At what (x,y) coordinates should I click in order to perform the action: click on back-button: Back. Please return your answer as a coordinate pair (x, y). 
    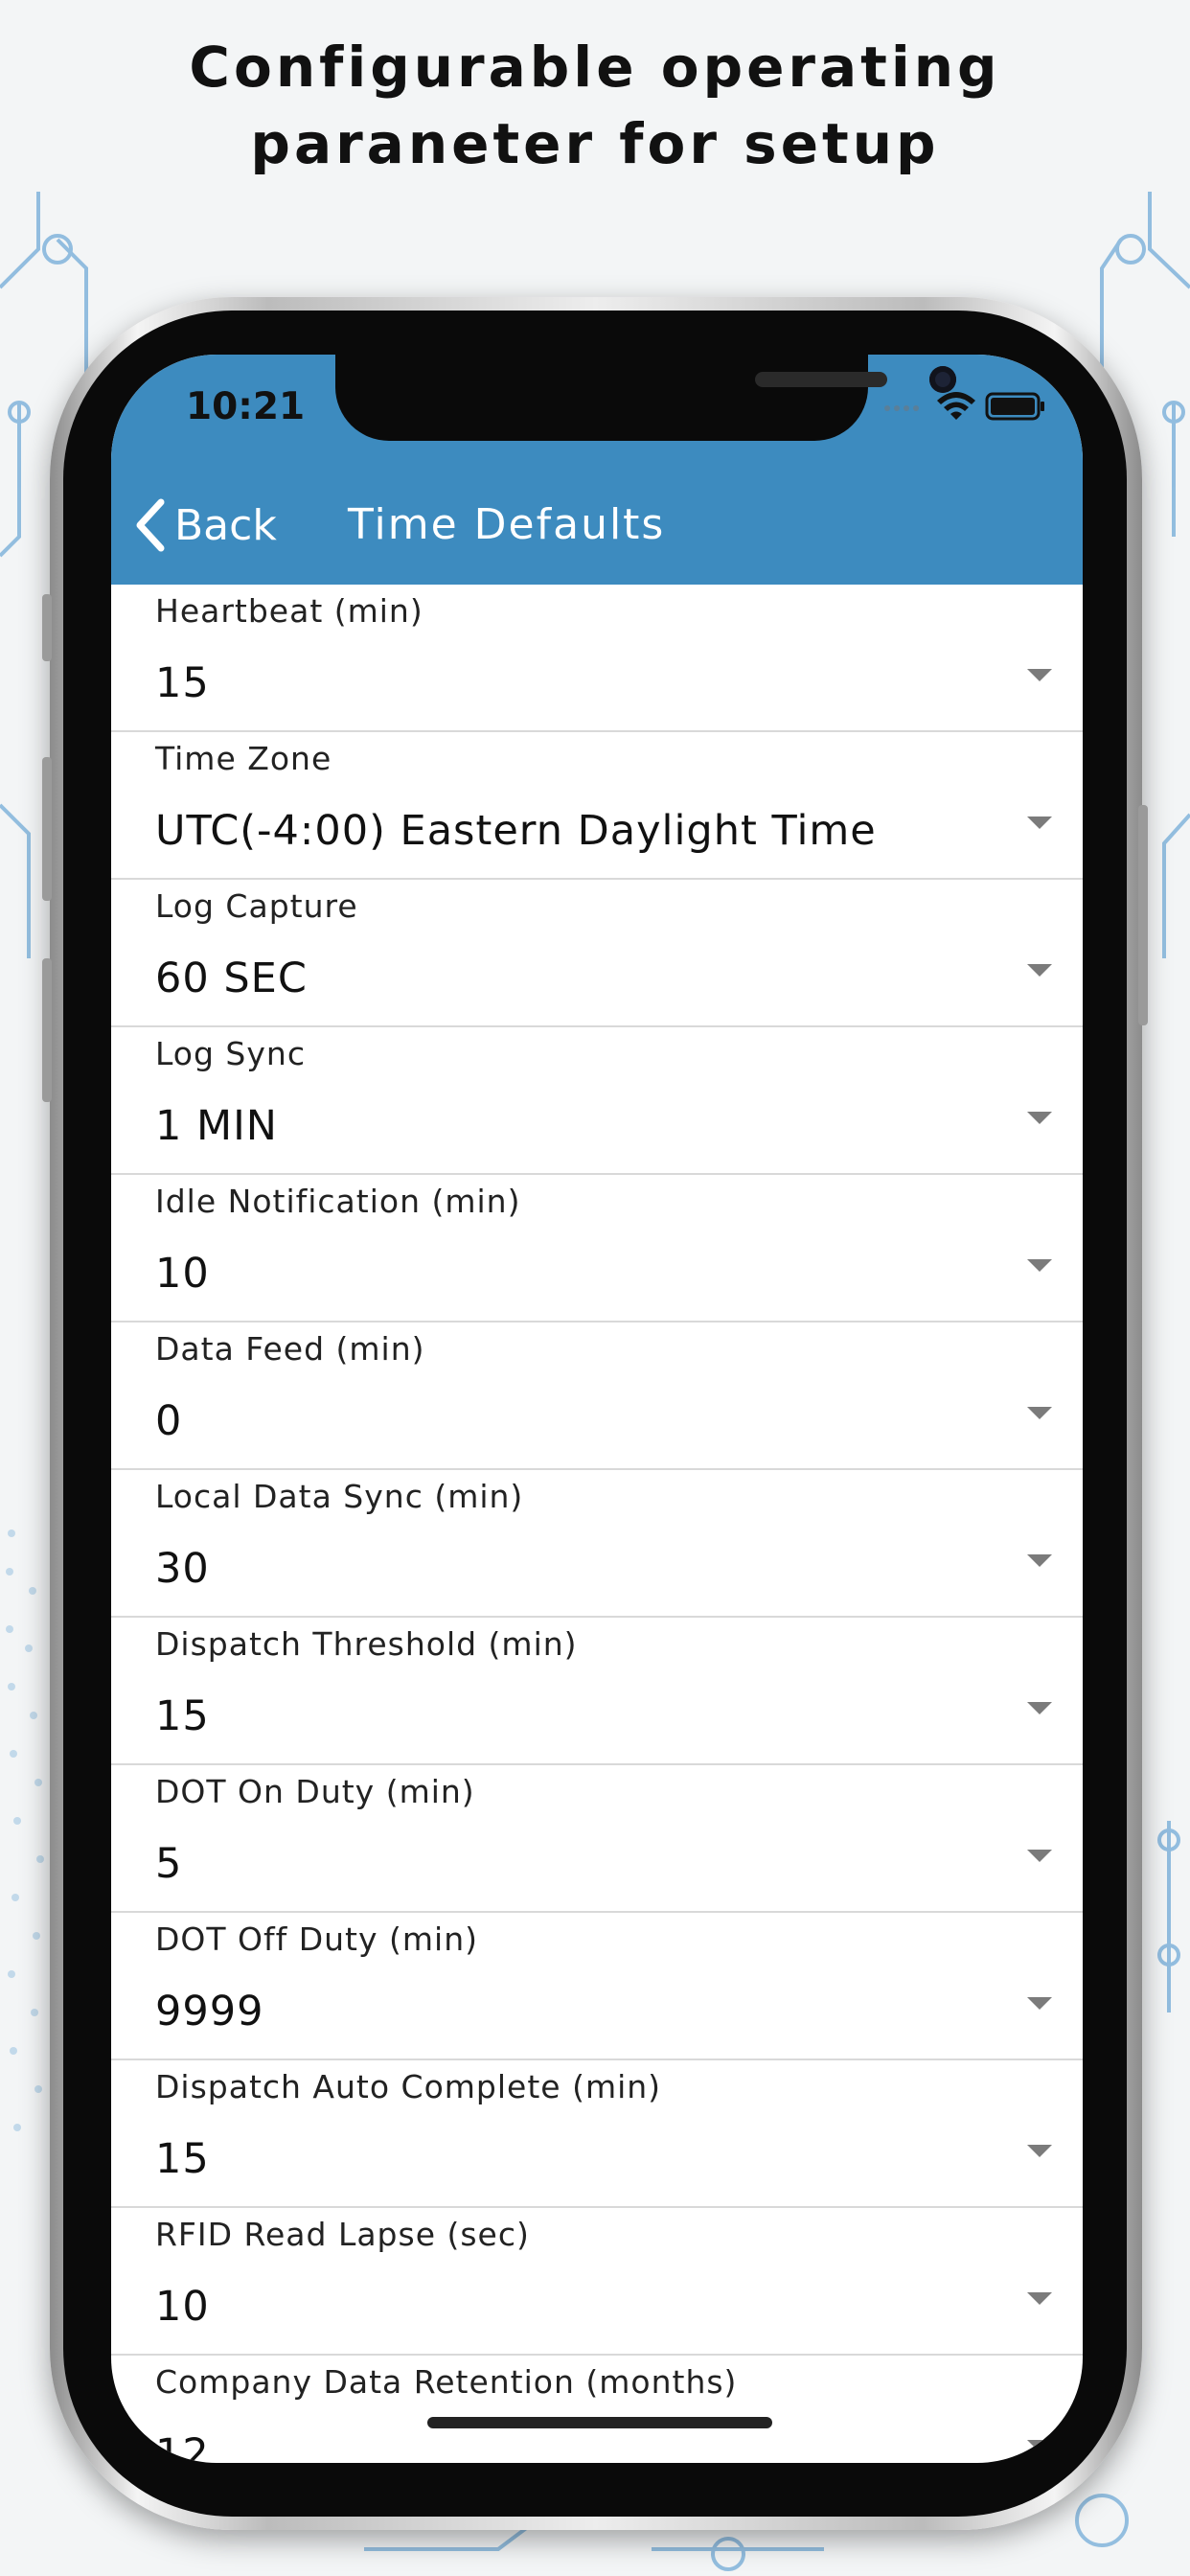
    Looking at the image, I should click on (205, 525).